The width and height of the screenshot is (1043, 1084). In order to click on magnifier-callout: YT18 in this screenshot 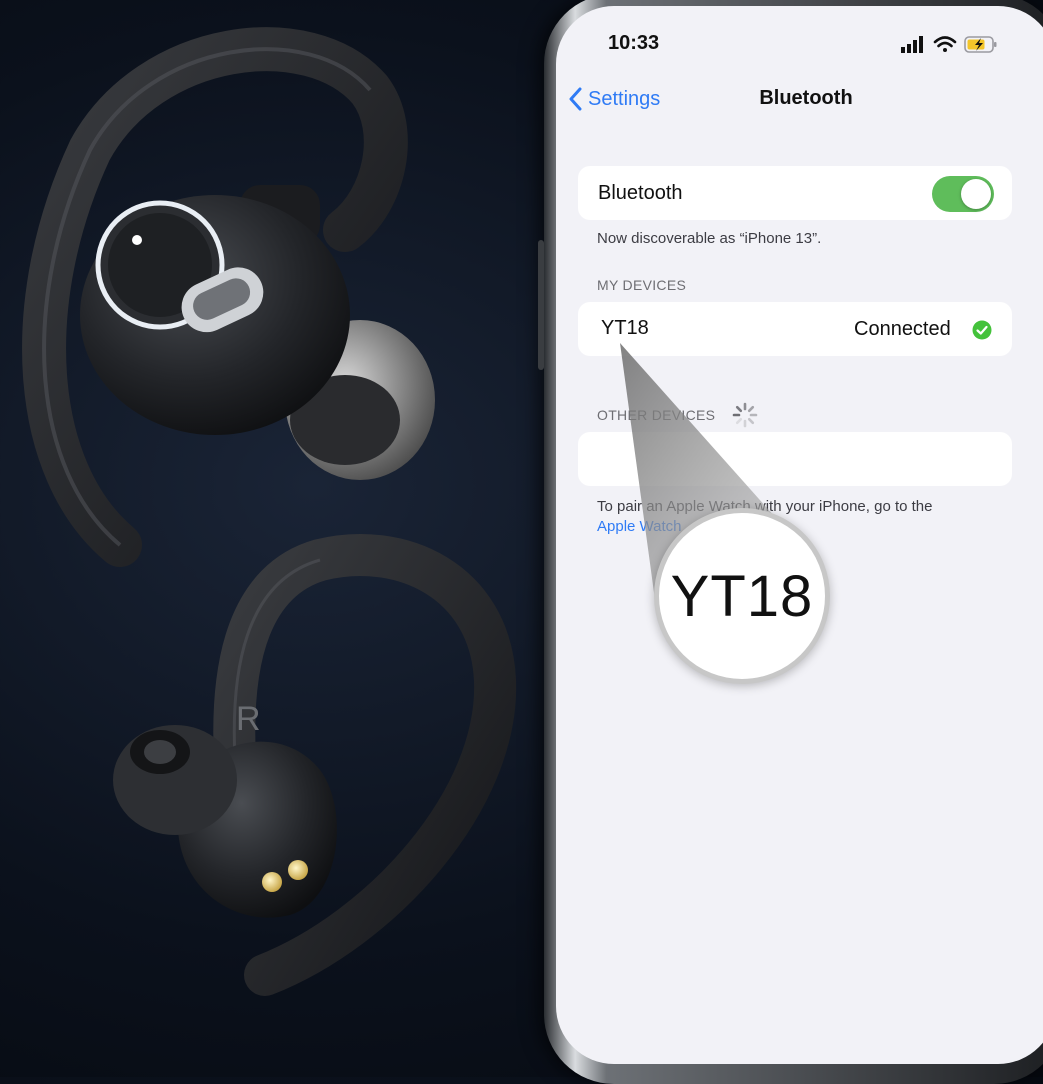, I will do `click(742, 596)`.